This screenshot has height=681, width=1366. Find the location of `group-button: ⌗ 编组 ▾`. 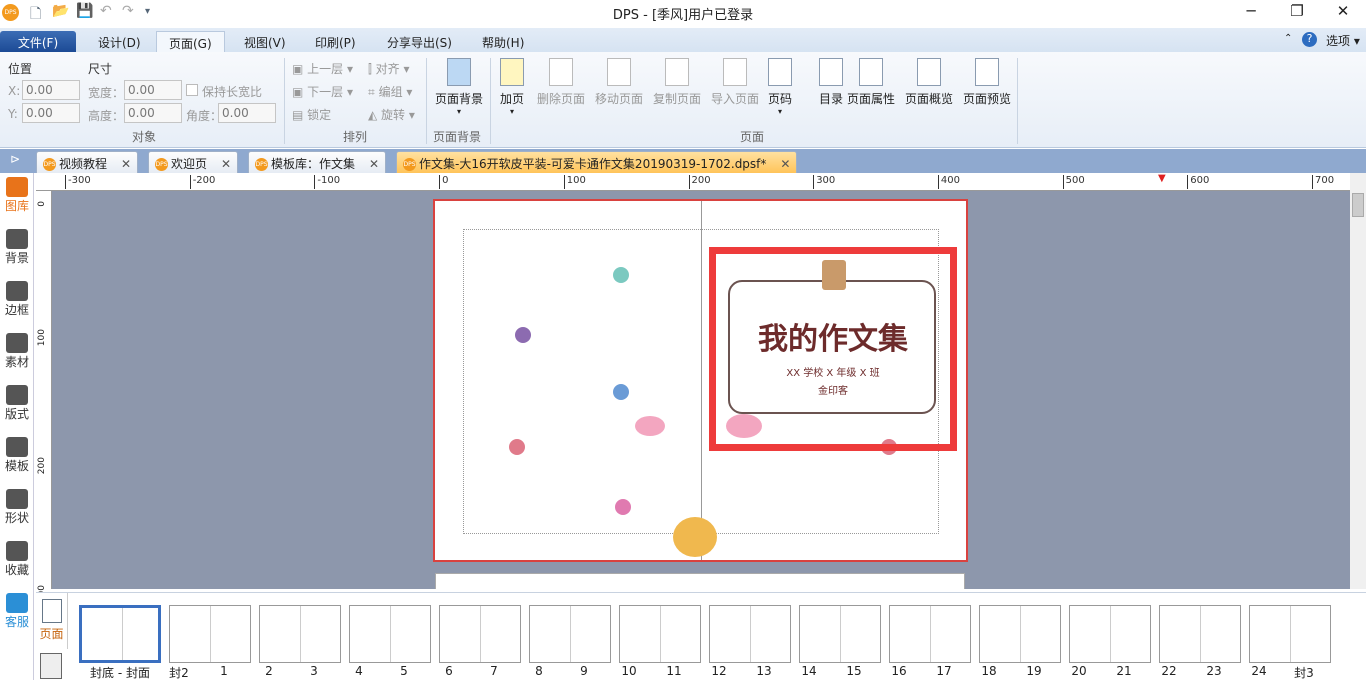

group-button: ⌗ 编组 ▾ is located at coordinates (390, 91).